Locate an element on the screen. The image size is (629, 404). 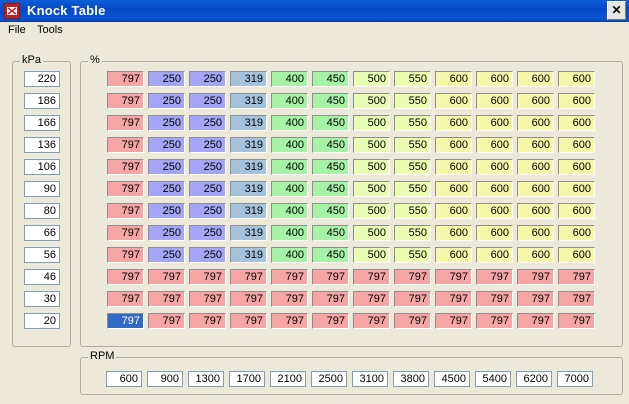
kpa-field: 220 is located at coordinates (42, 79).